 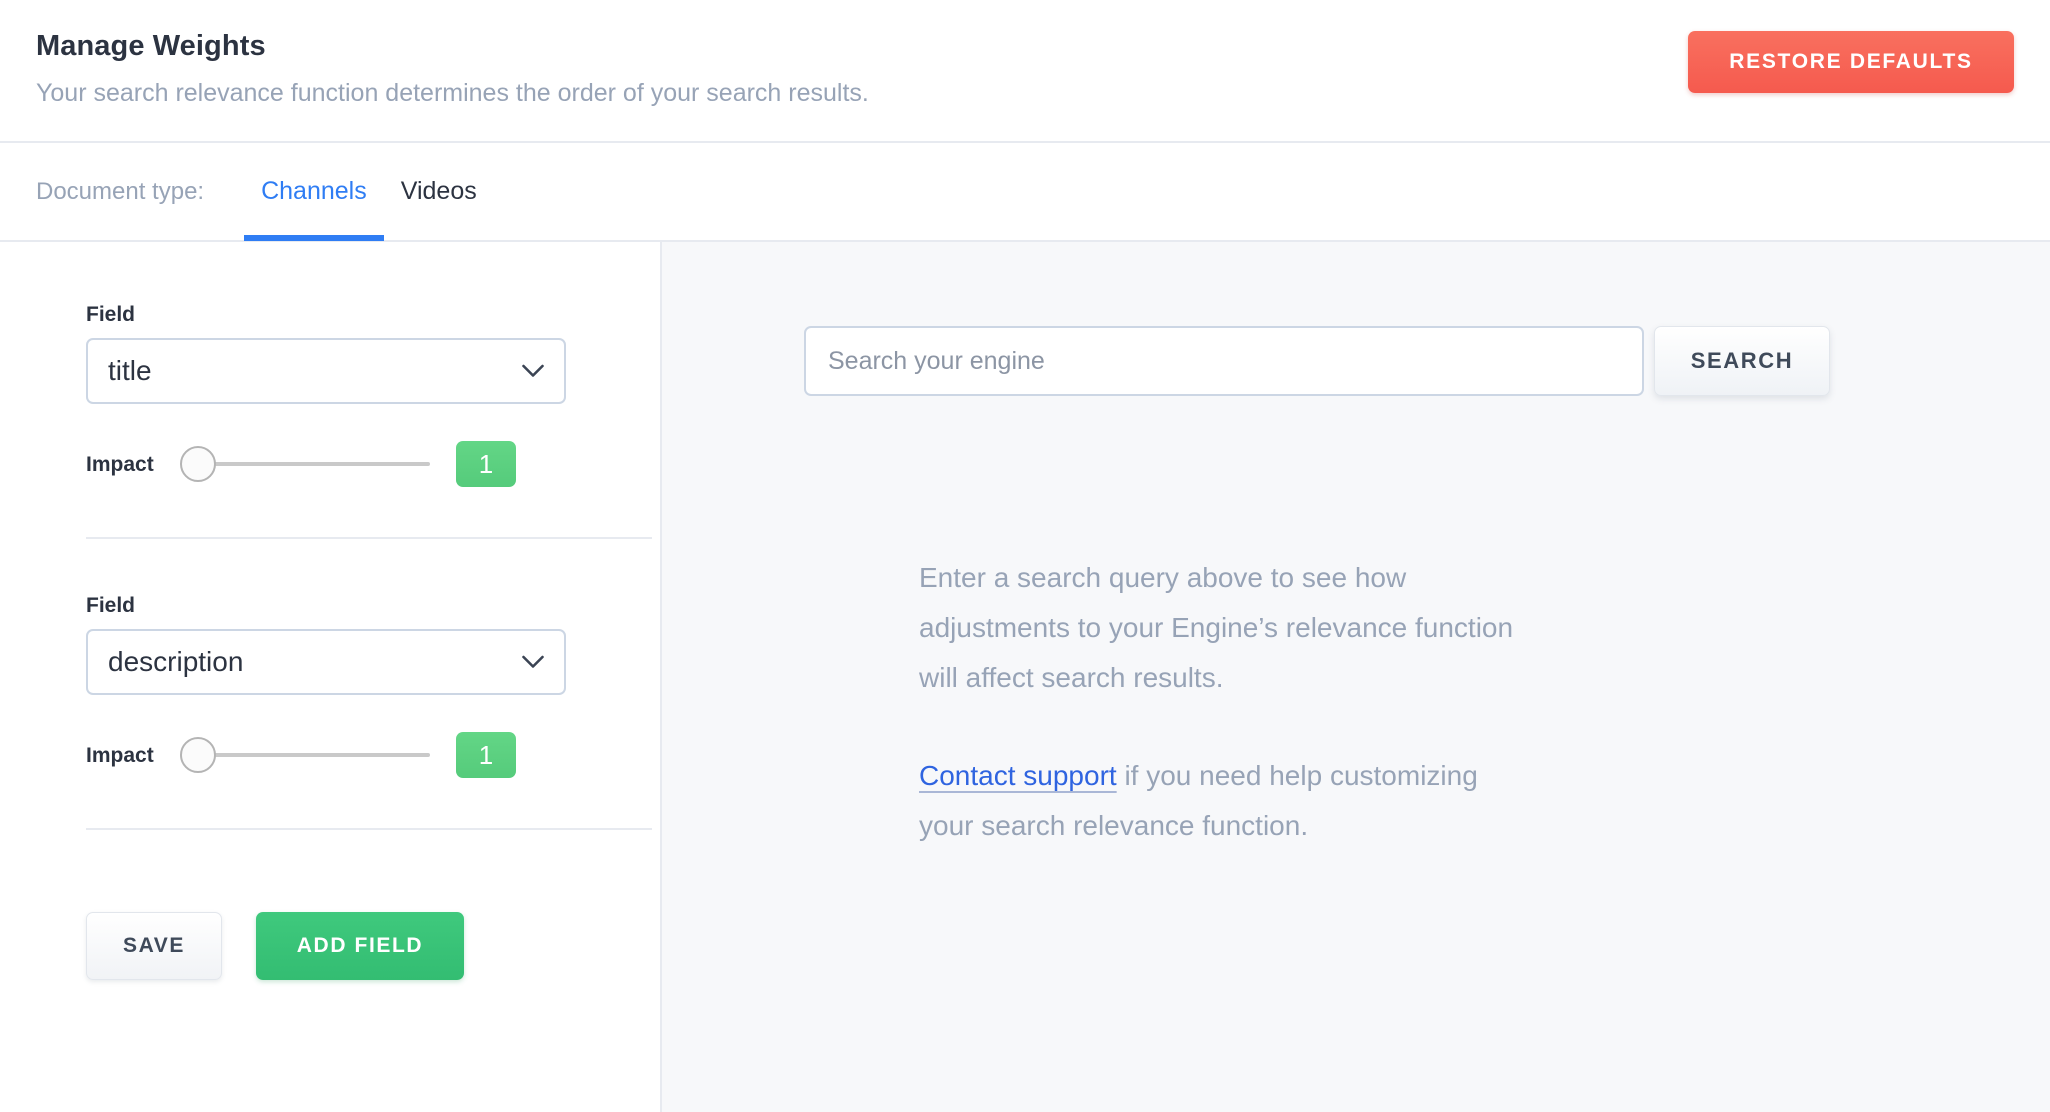 What do you see at coordinates (120, 191) in the screenshot?
I see `document-type-label: Document type:` at bounding box center [120, 191].